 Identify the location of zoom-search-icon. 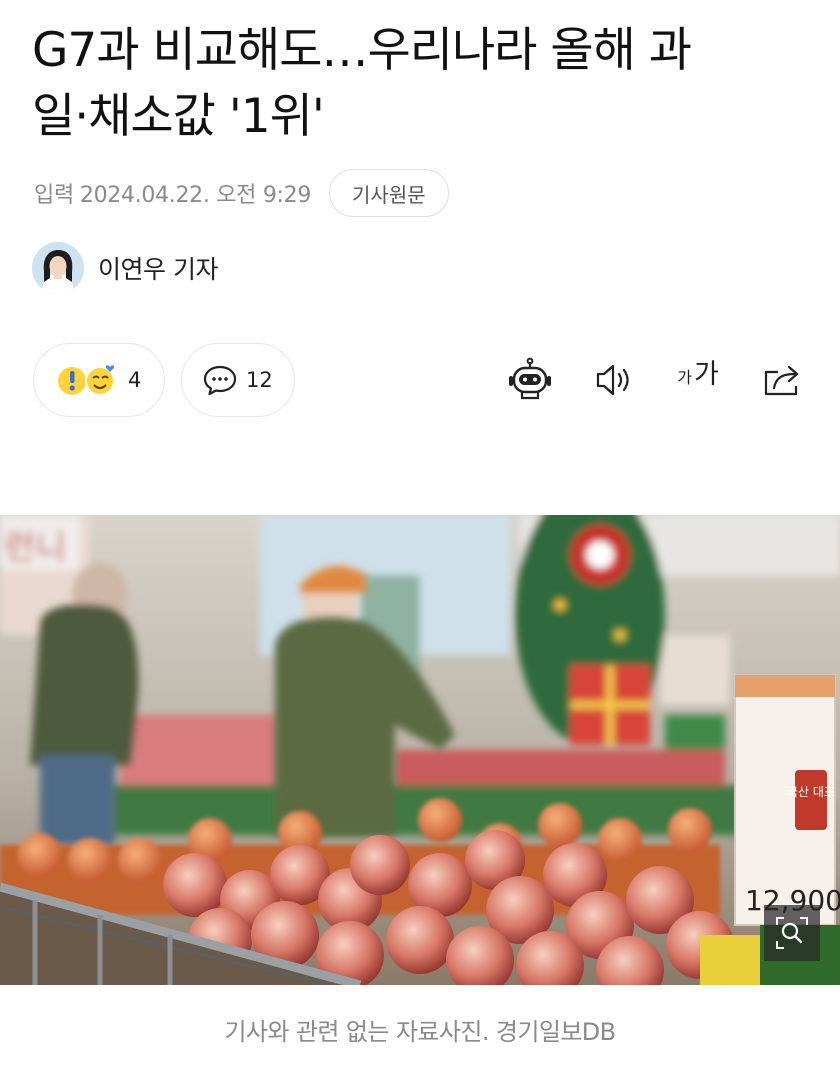
(792, 933).